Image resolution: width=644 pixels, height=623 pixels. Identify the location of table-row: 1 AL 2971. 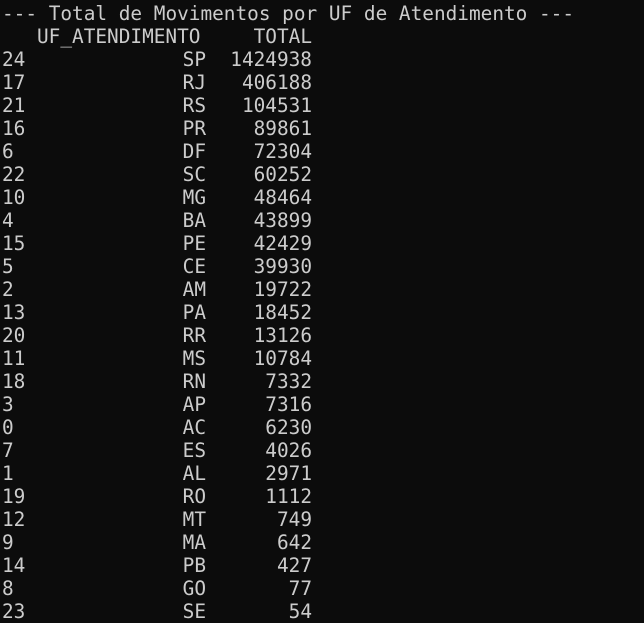
(322, 473).